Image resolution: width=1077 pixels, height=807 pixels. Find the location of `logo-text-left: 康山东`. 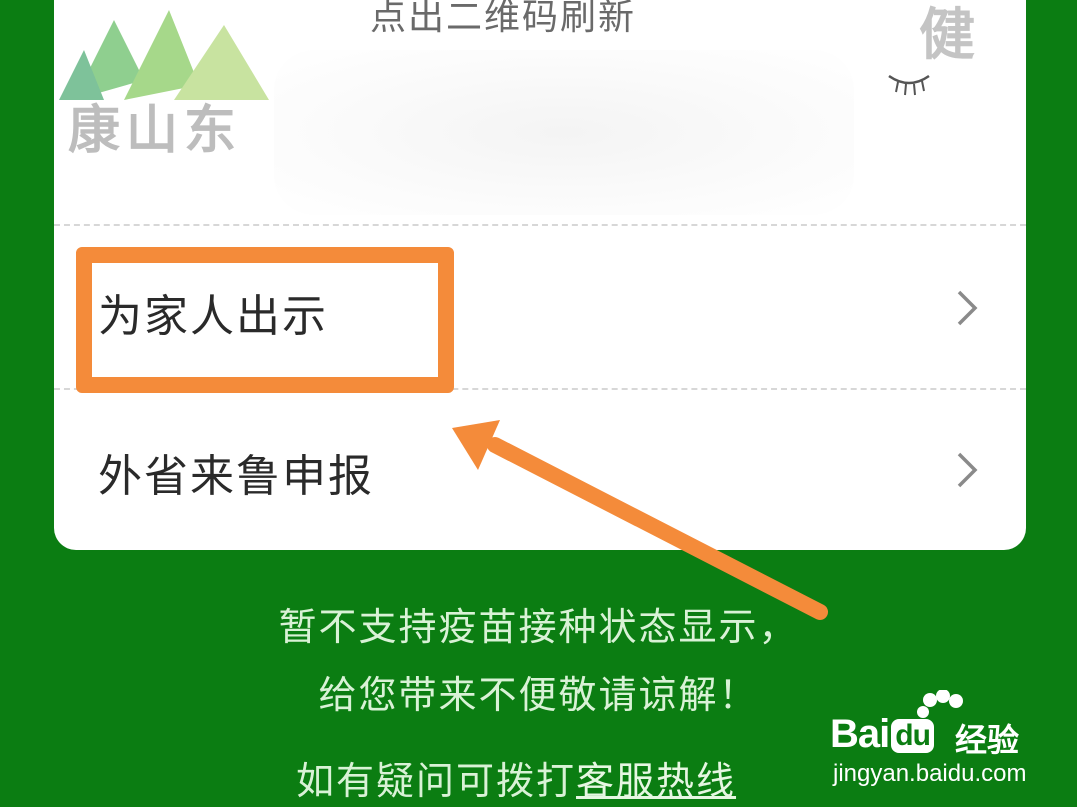

logo-text-left: 康山东 is located at coordinates (155, 131).